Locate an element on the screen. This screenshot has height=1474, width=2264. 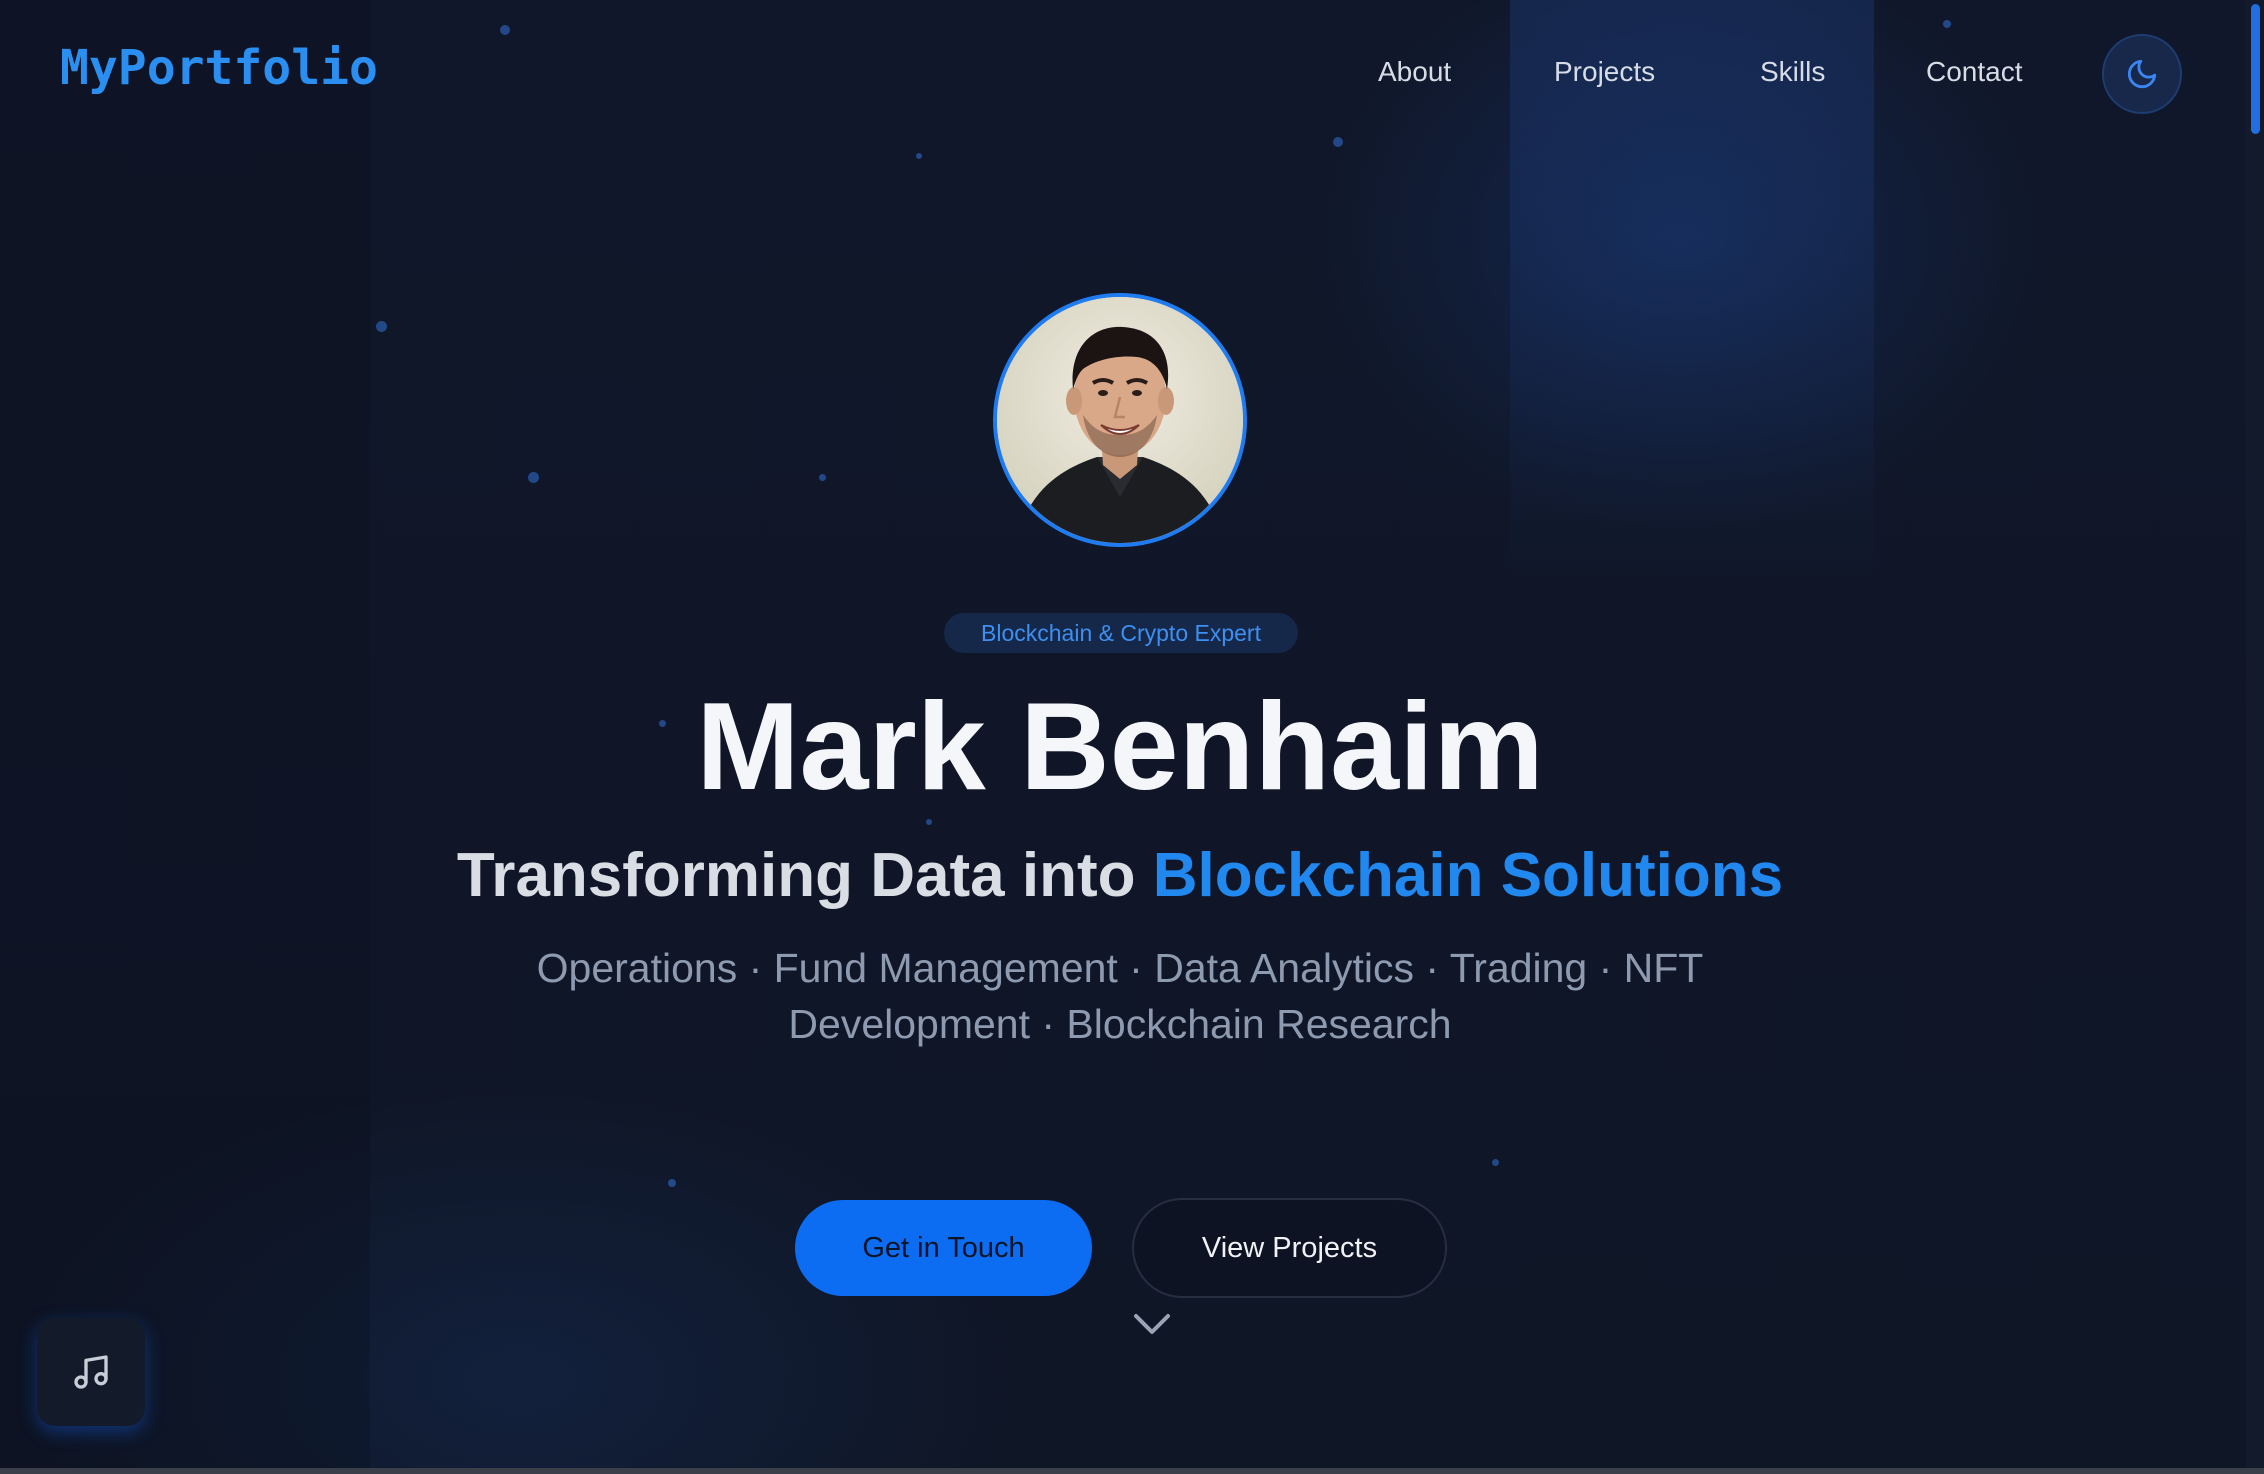
music-toggle-button is located at coordinates (91, 1372).